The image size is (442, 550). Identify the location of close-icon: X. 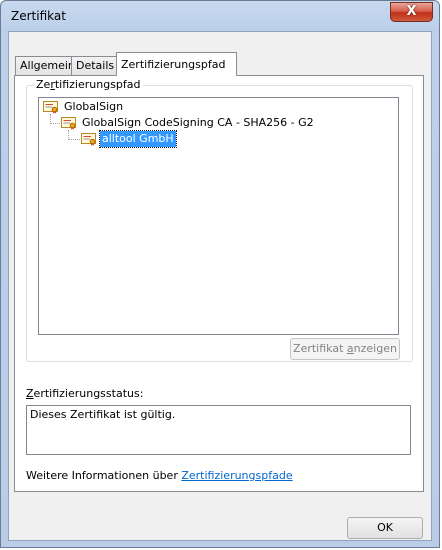
(411, 11).